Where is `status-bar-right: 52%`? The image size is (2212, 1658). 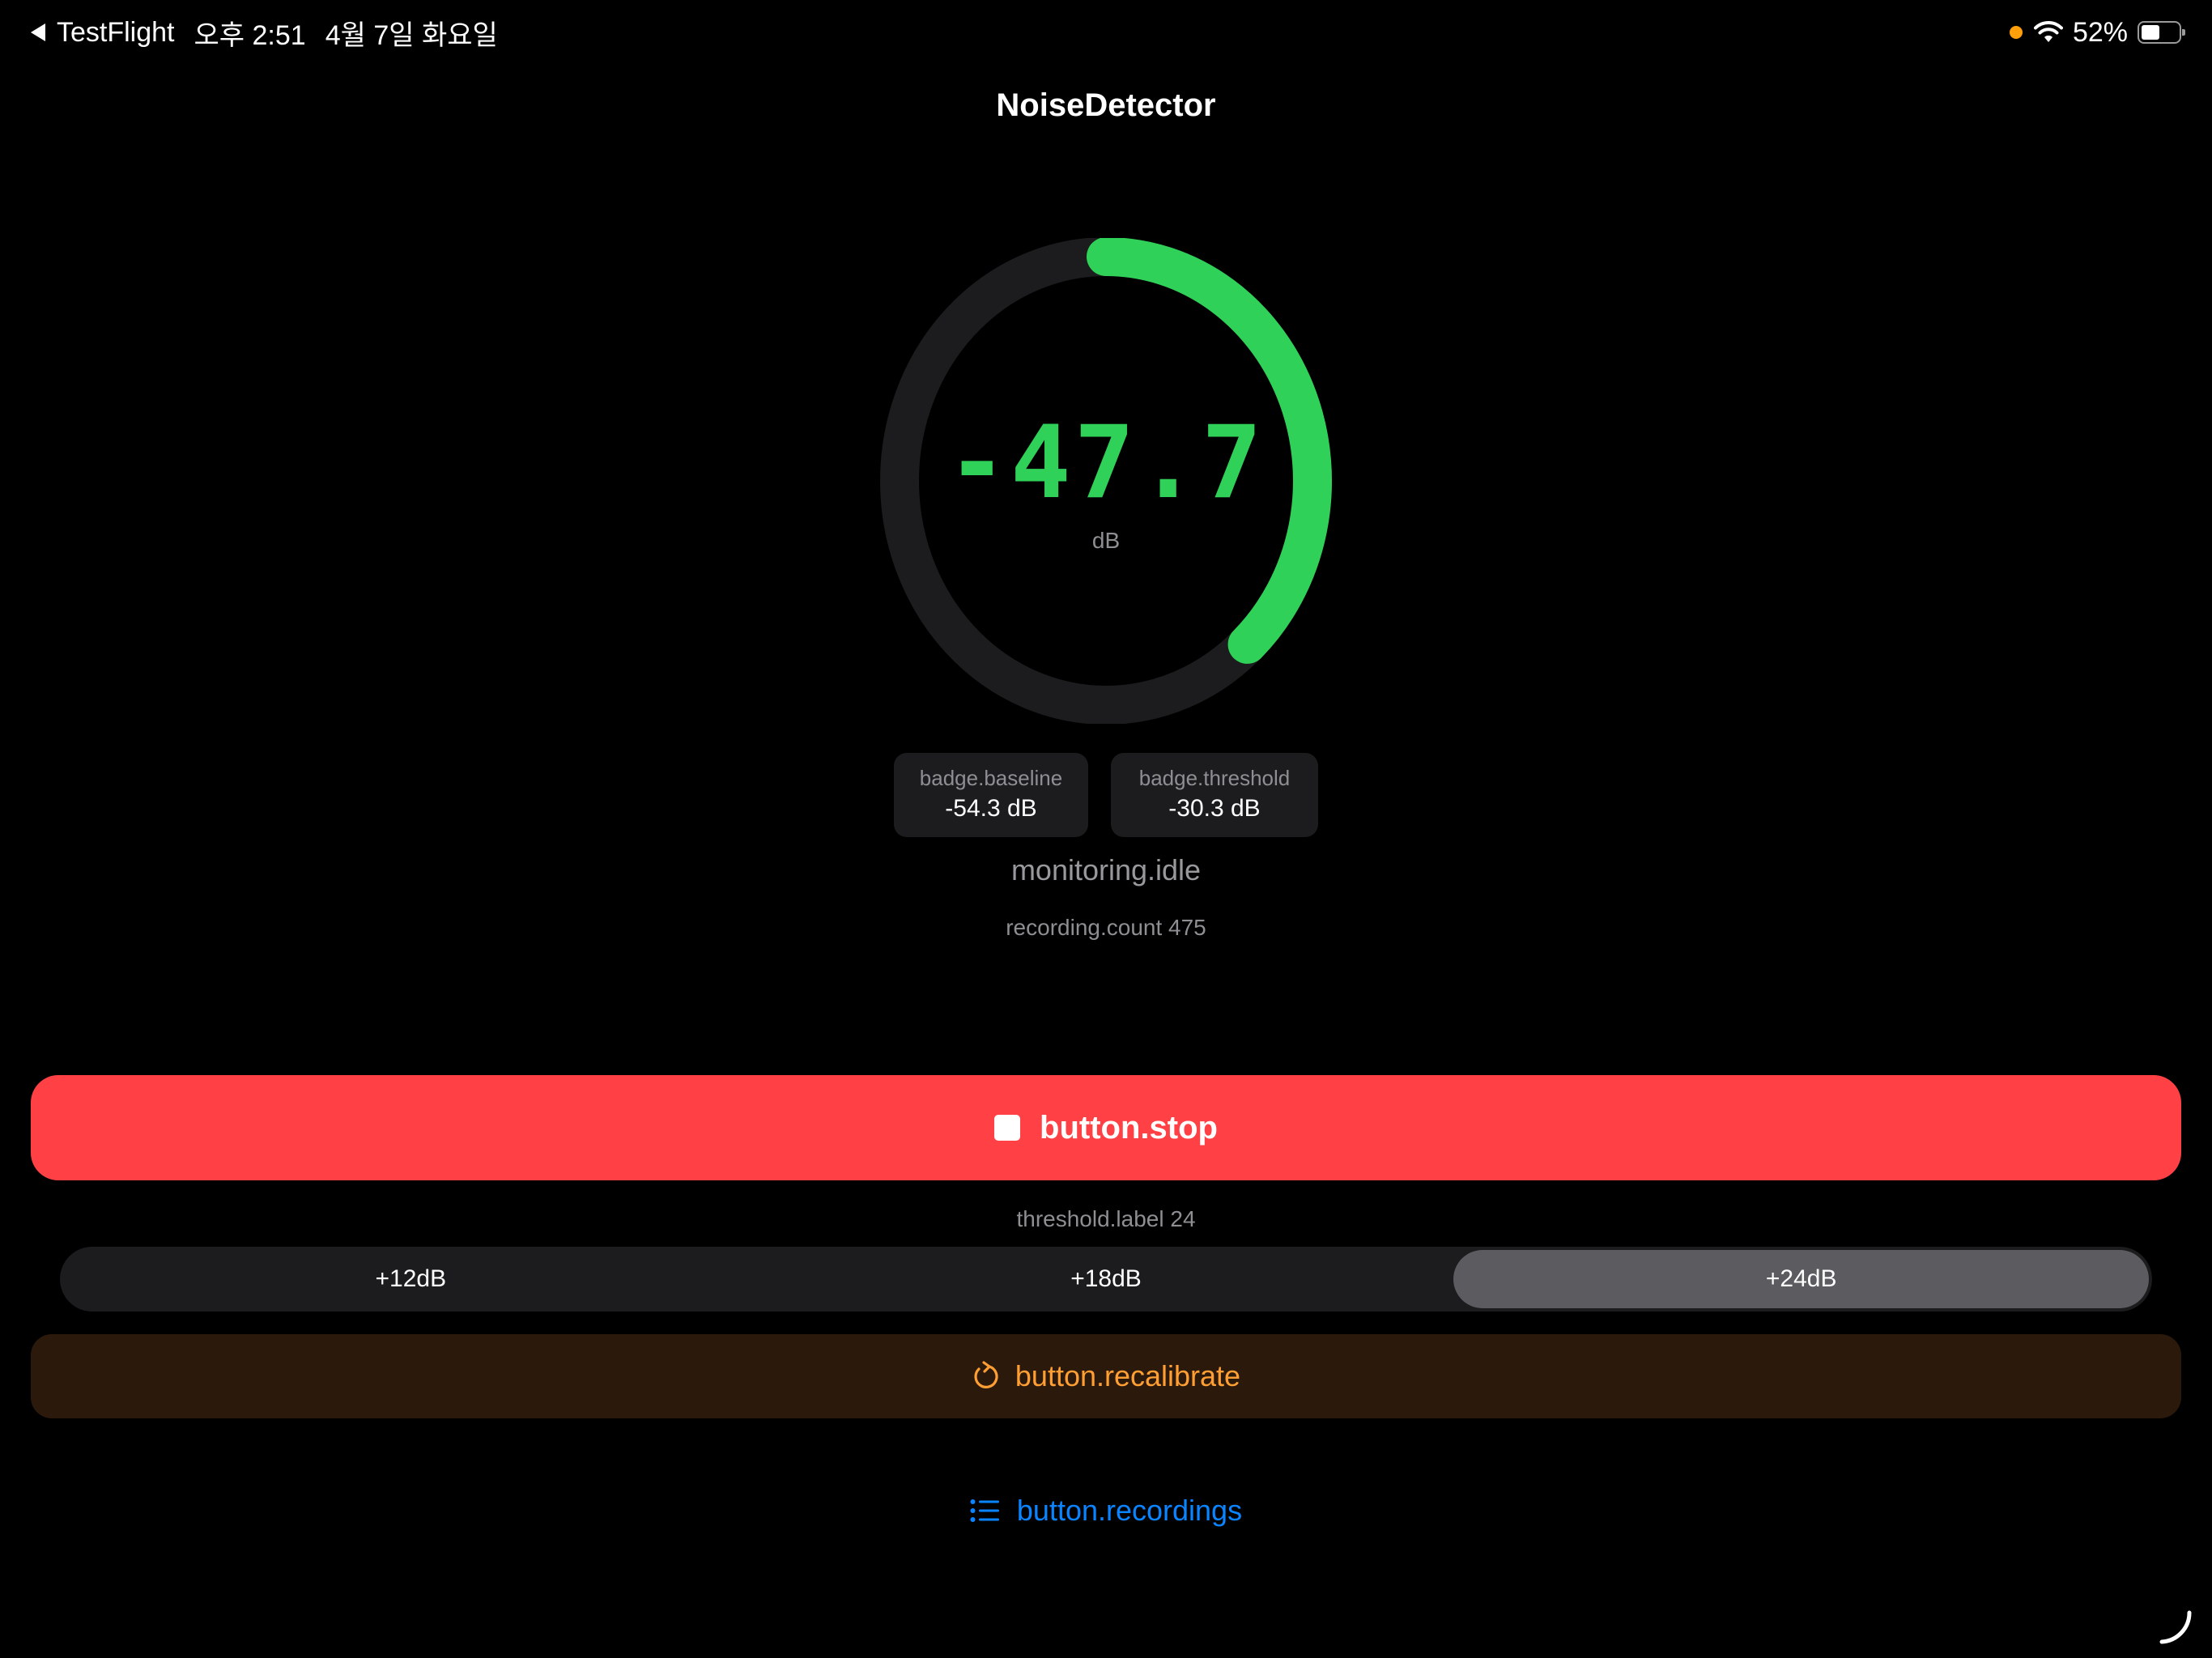 status-bar-right: 52% is located at coordinates (2097, 32).